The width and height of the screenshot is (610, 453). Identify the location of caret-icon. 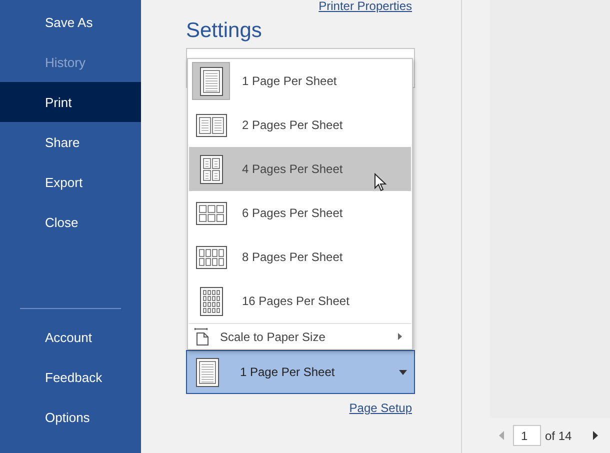
(403, 372).